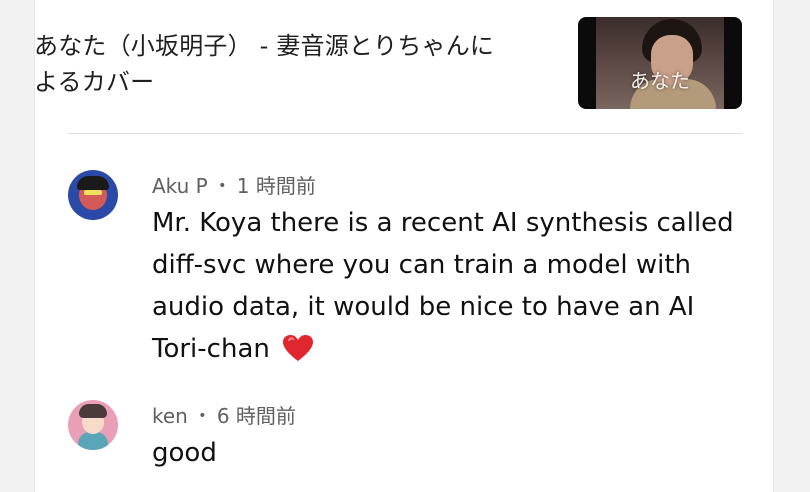  What do you see at coordinates (170, 416) in the screenshot?
I see `comment-author: ken` at bounding box center [170, 416].